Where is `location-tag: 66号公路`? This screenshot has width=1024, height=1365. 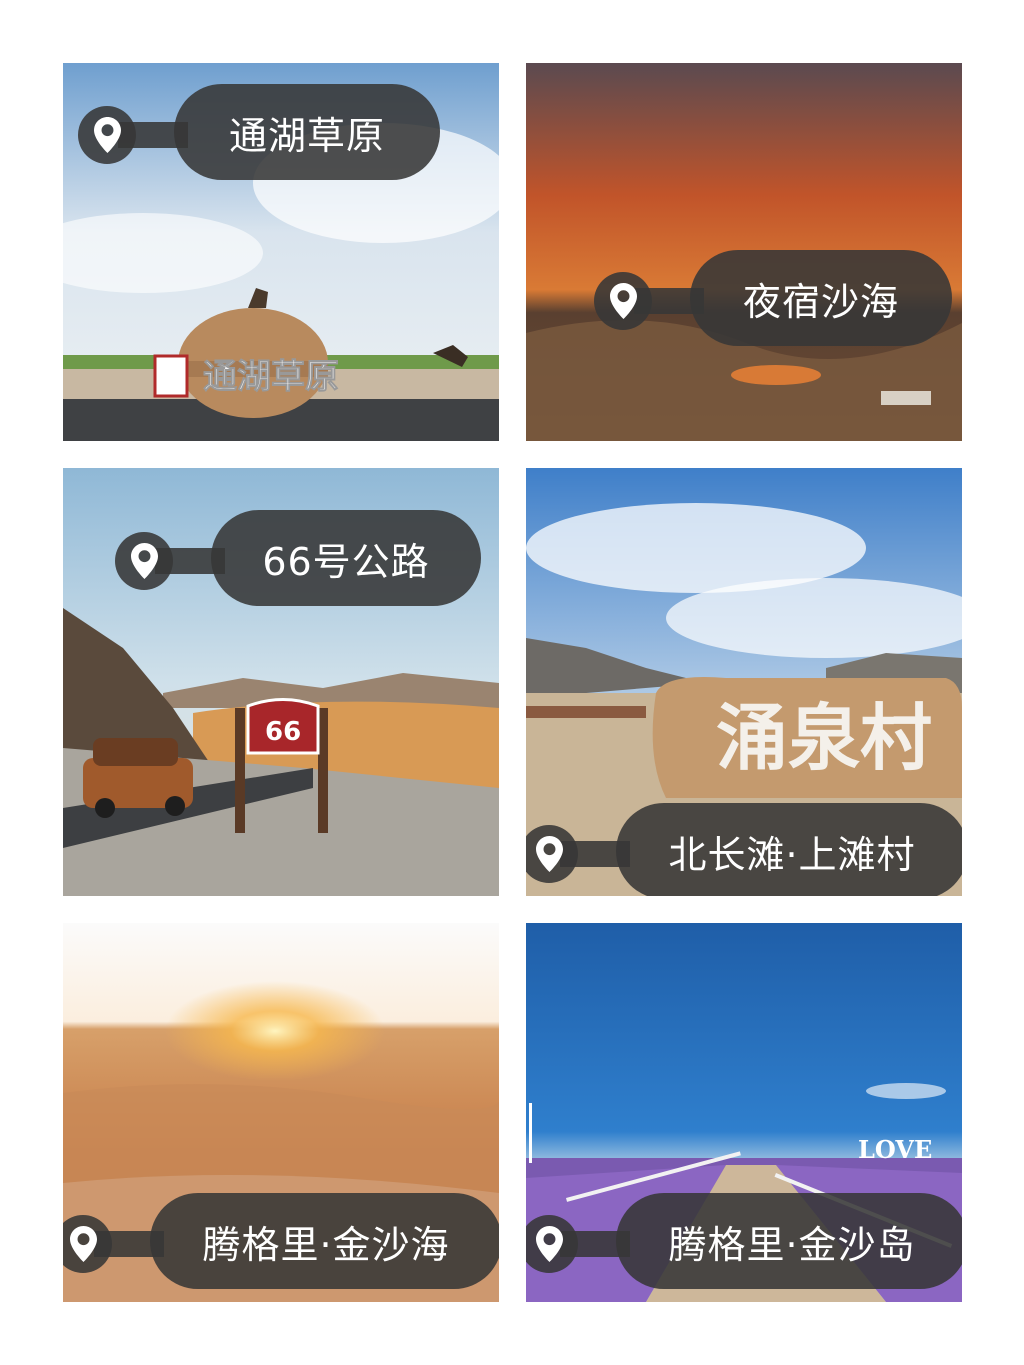 location-tag: 66号公路 is located at coordinates (298, 558).